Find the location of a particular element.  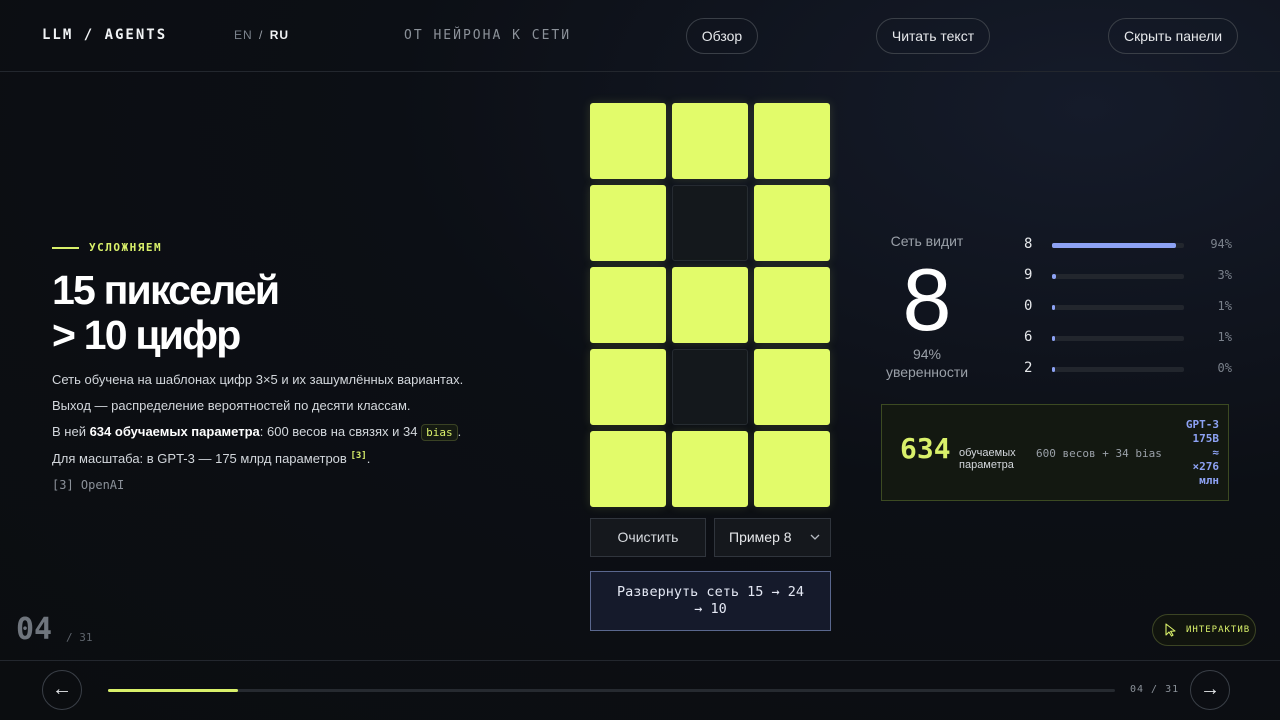

params-label: обучаемых параметра is located at coordinates (987, 459).